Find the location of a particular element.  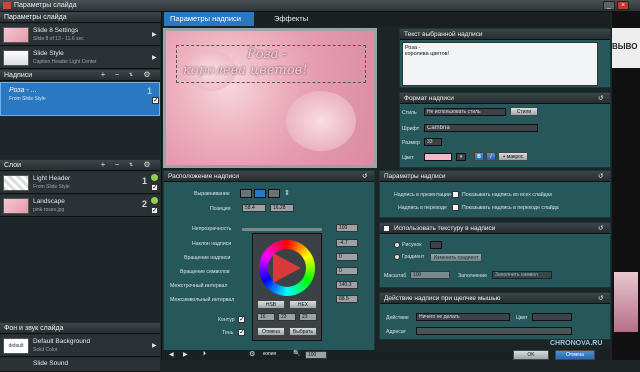

use-texture-checkbox is located at coordinates (386, 228).